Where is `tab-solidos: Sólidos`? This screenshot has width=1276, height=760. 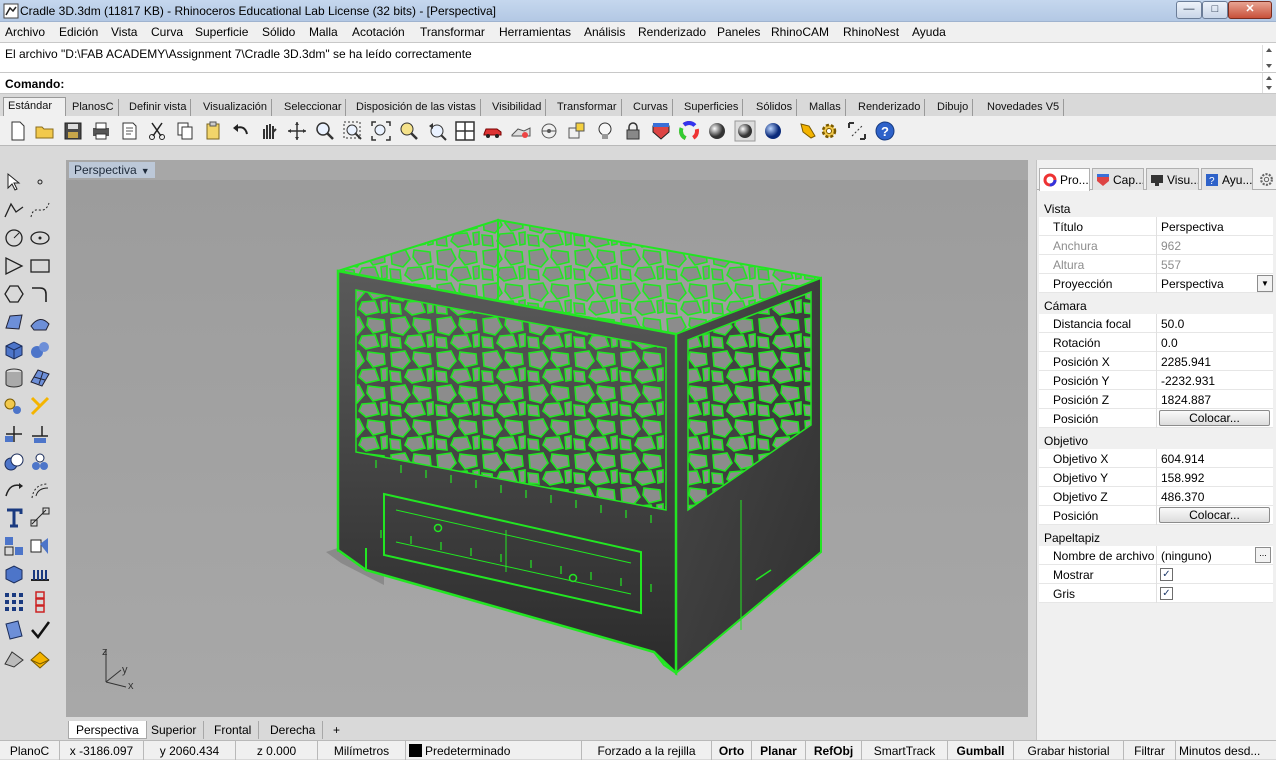 tab-solidos: Sólidos is located at coordinates (775, 107).